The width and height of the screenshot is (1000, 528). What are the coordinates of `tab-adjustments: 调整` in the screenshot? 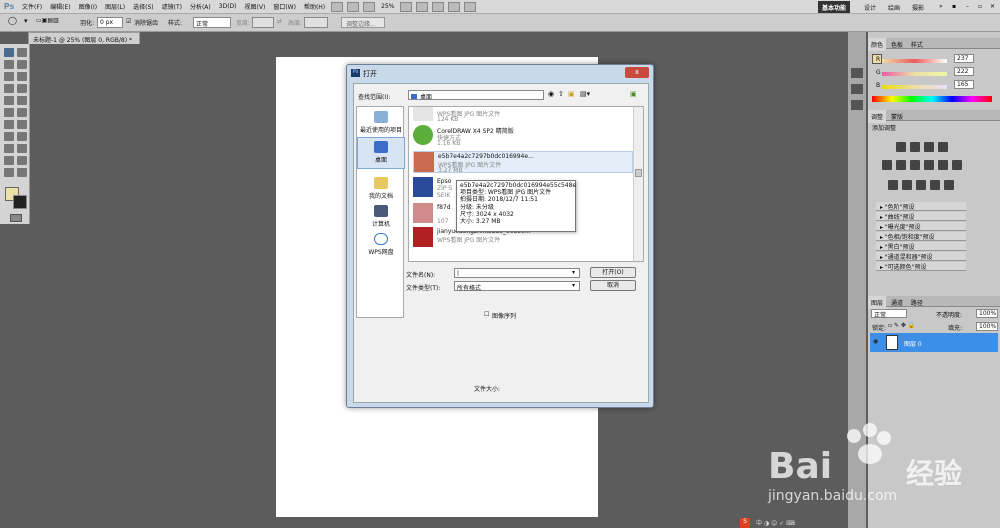 It's located at (877, 116).